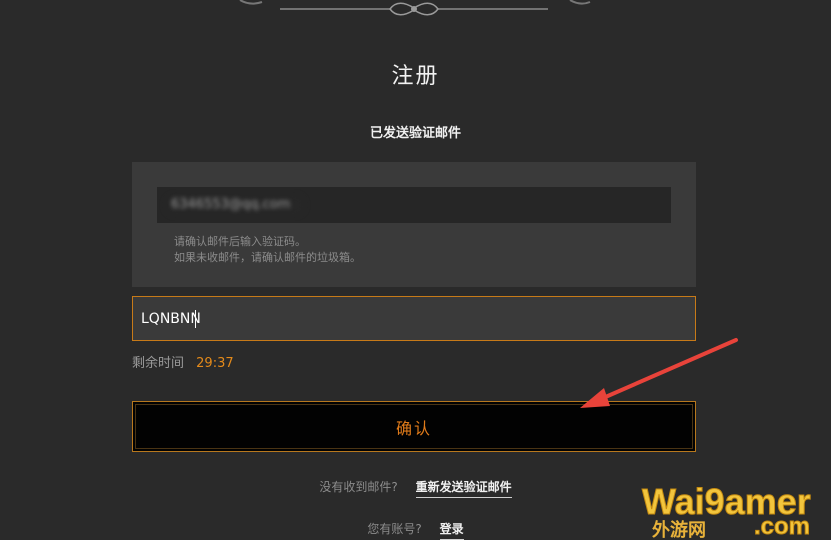  I want to click on page-subtitle: 已发送验证邮件, so click(415, 133).